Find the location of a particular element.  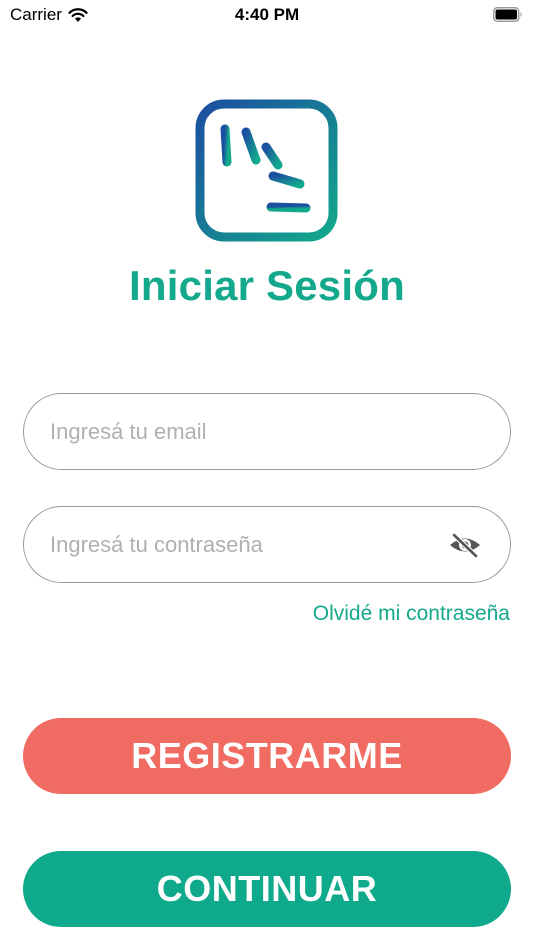

app-logo-icon is located at coordinates (266, 170).